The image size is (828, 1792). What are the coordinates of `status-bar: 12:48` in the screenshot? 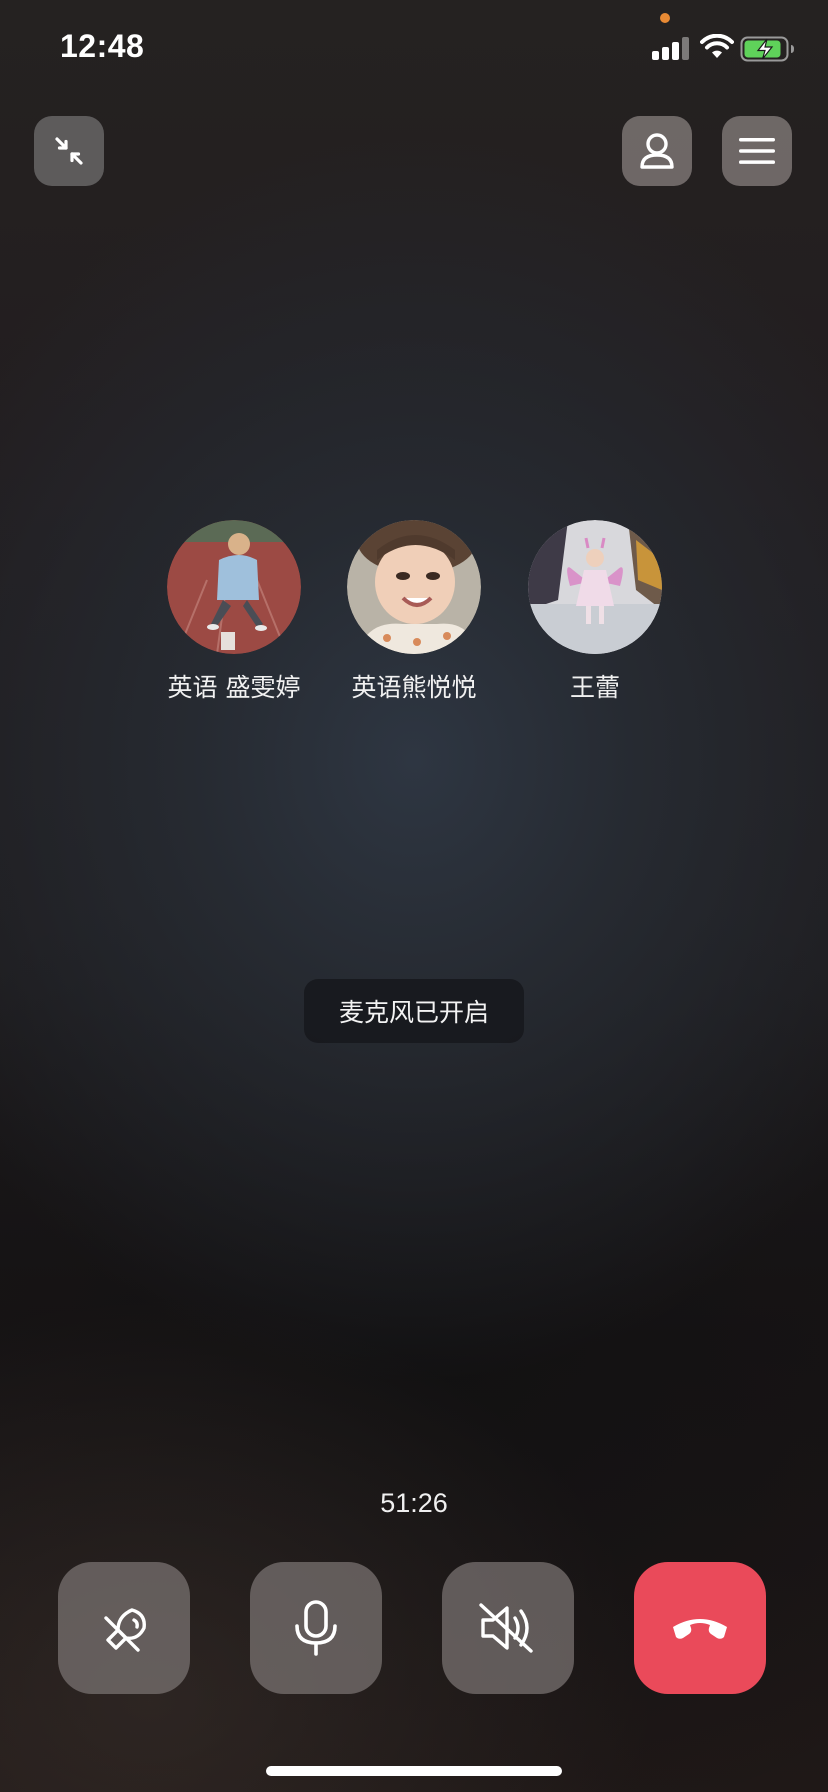 It's located at (414, 50).